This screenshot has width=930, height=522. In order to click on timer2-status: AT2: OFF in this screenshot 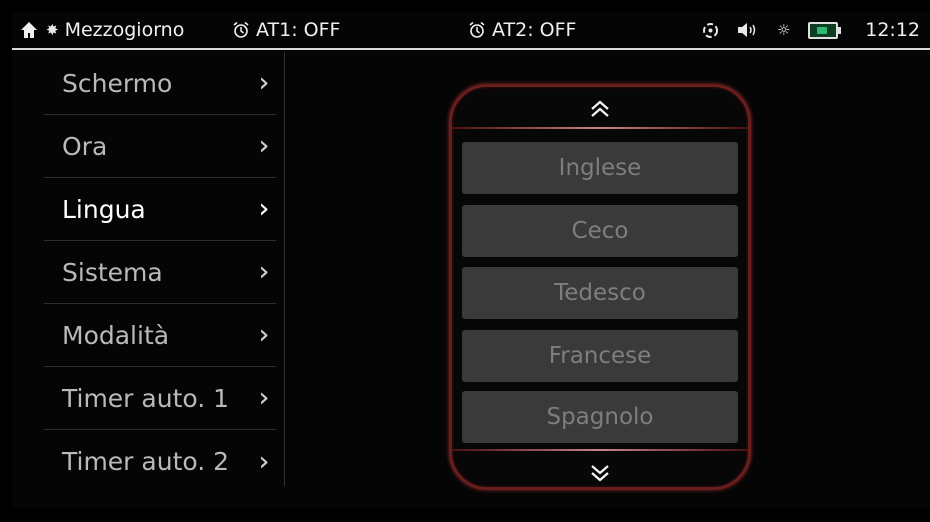, I will do `click(522, 30)`.